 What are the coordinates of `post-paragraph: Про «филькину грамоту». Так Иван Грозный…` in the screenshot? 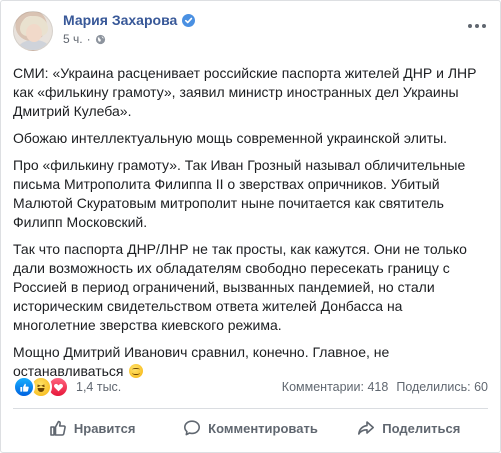 It's located at (239, 193).